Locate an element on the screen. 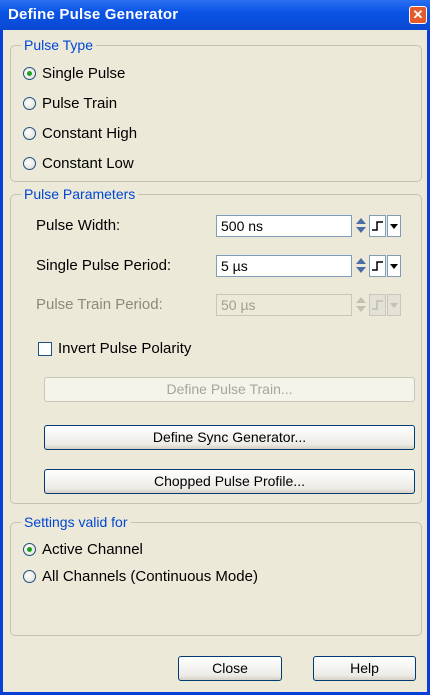 This screenshot has height=695, width=430. radio-label: Active Channel is located at coordinates (92, 549).